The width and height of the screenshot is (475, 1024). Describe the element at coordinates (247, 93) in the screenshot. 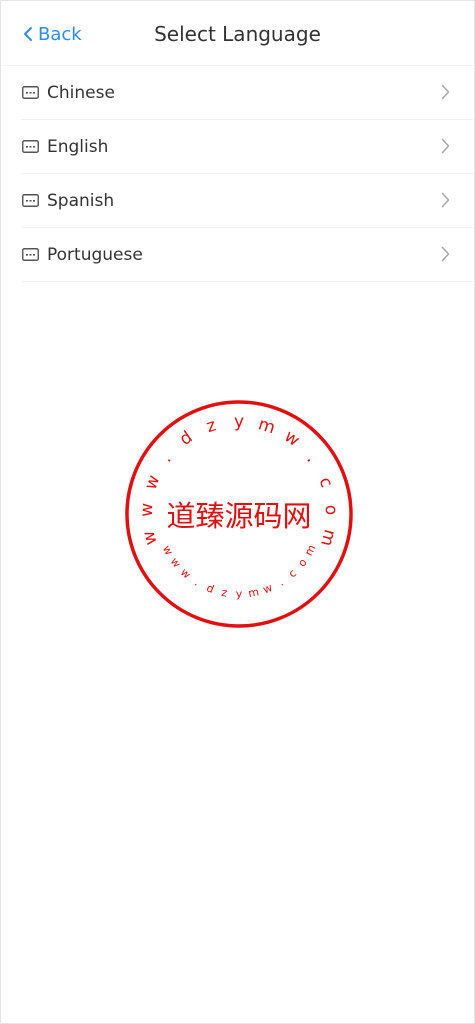

I see `language-item-chinese: Chinese` at that location.